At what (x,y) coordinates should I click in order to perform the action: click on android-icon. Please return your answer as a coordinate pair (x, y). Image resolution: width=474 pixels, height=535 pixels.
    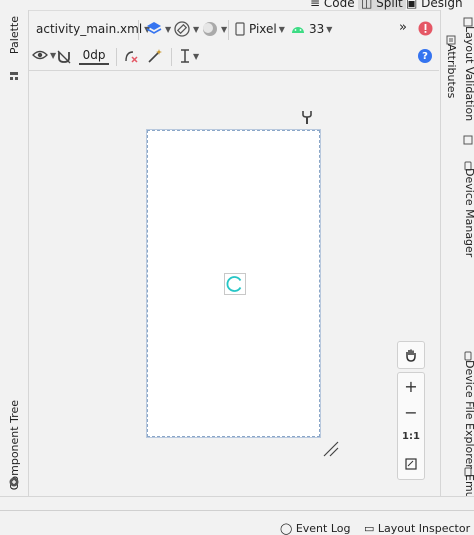
    Looking at the image, I should click on (298, 30).